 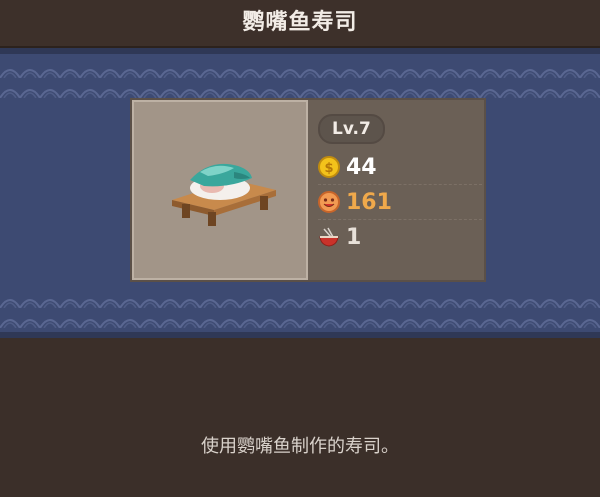 What do you see at coordinates (400, 237) in the screenshot?
I see `bowl-row: 1` at bounding box center [400, 237].